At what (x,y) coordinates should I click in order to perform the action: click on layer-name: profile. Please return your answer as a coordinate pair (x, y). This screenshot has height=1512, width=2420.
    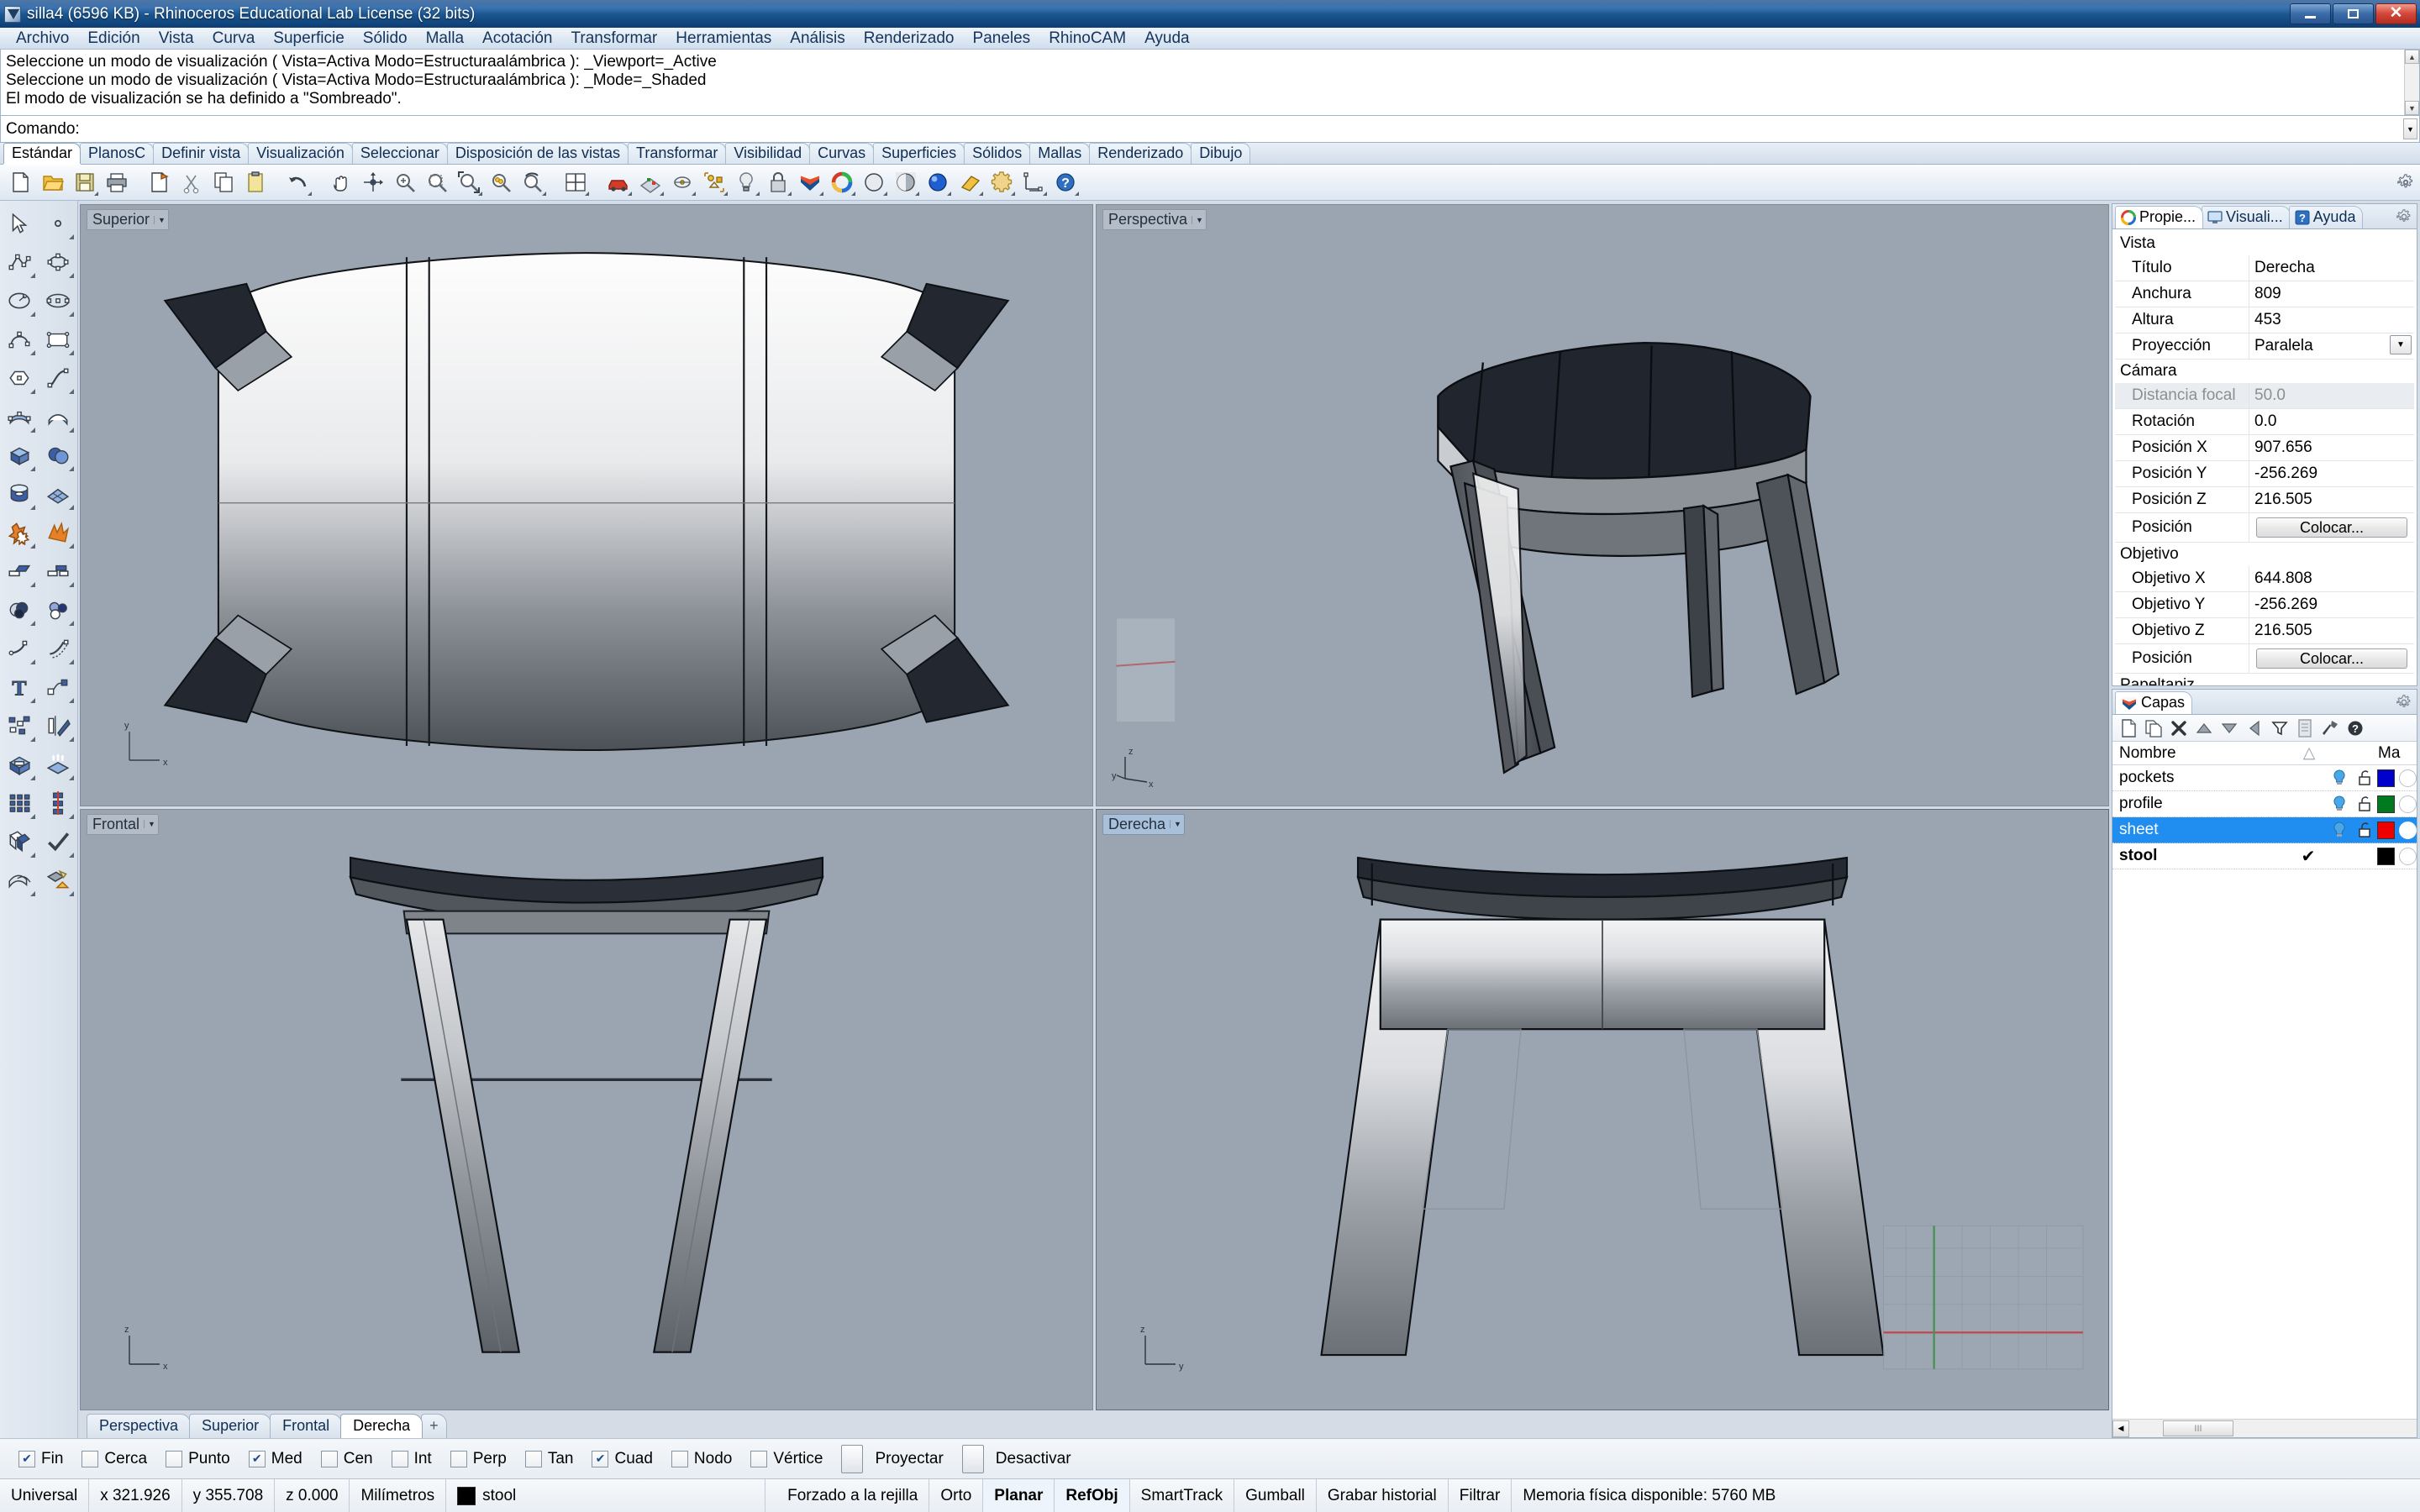
    Looking at the image, I should click on (2201, 804).